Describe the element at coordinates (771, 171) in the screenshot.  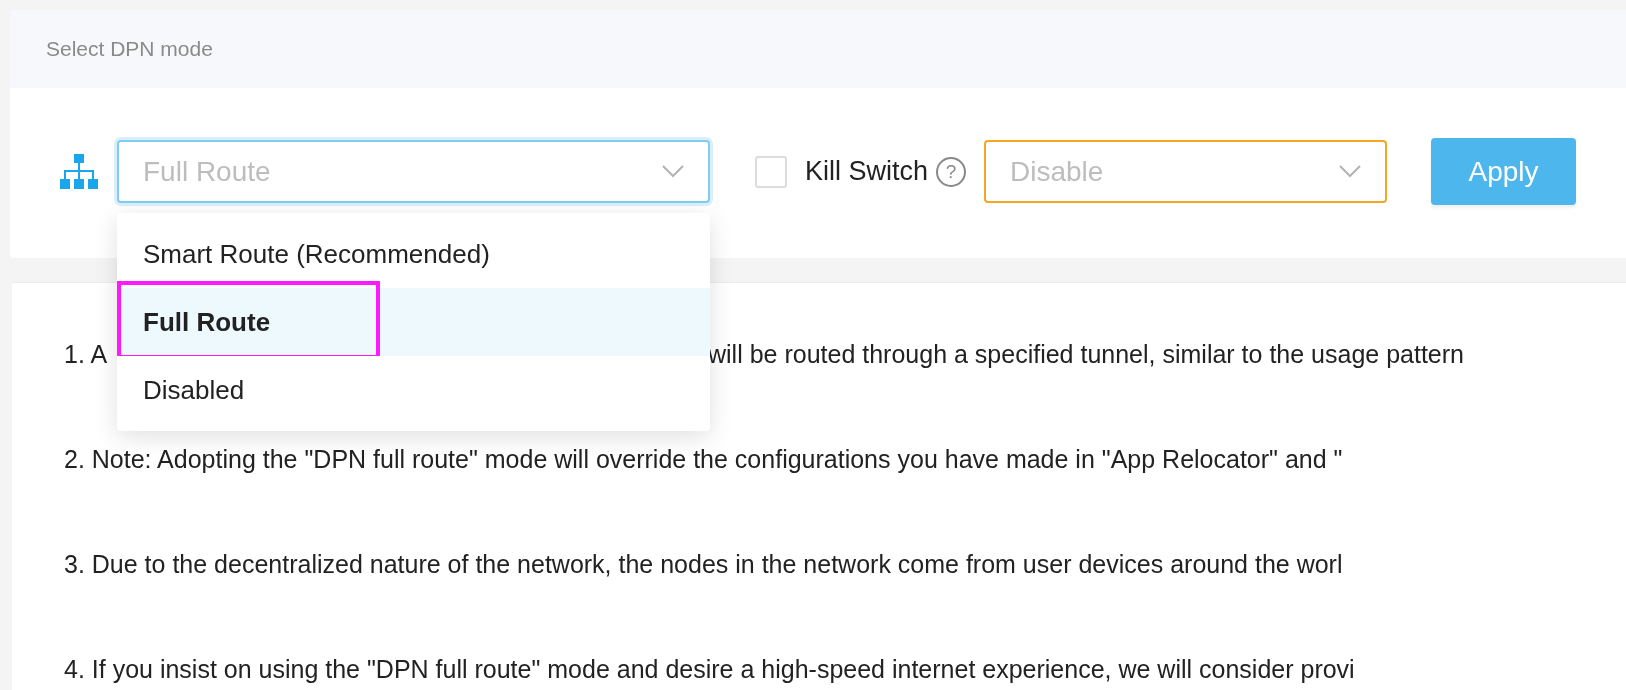
I see `kill-switch-checkbox` at that location.